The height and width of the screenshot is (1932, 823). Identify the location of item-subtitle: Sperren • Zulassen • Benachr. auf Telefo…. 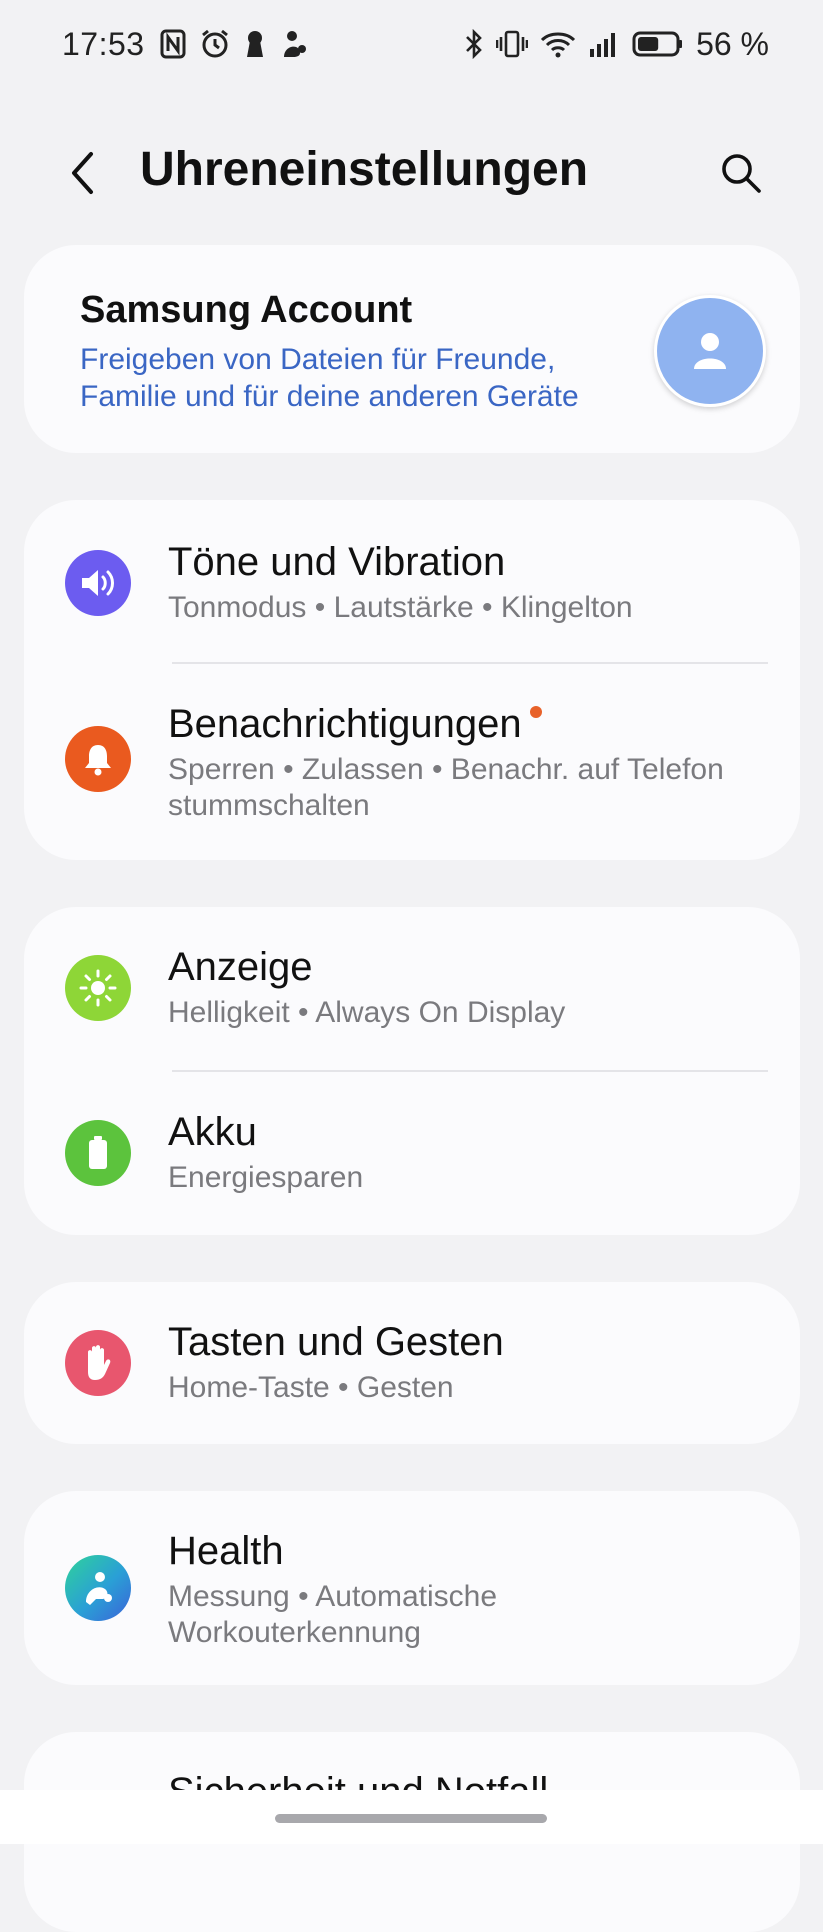
(446, 787).